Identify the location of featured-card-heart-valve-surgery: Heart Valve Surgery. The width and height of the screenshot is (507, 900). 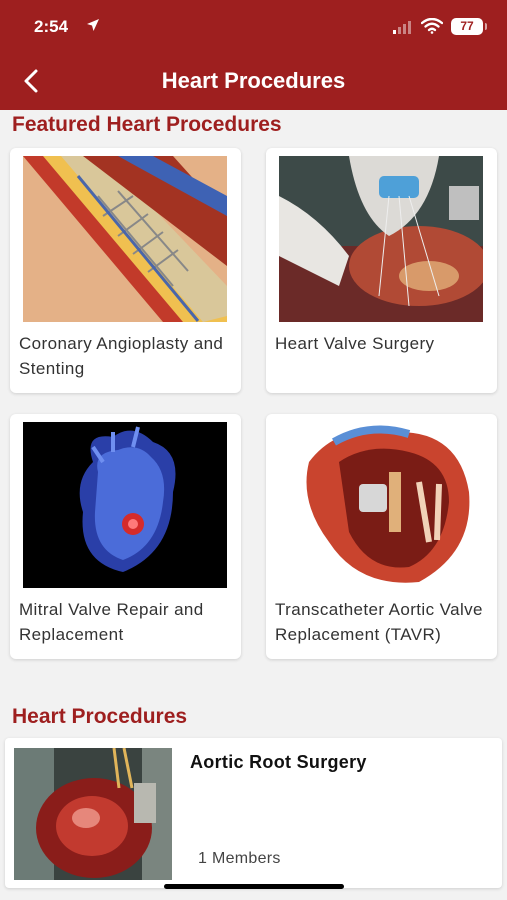
(381, 270).